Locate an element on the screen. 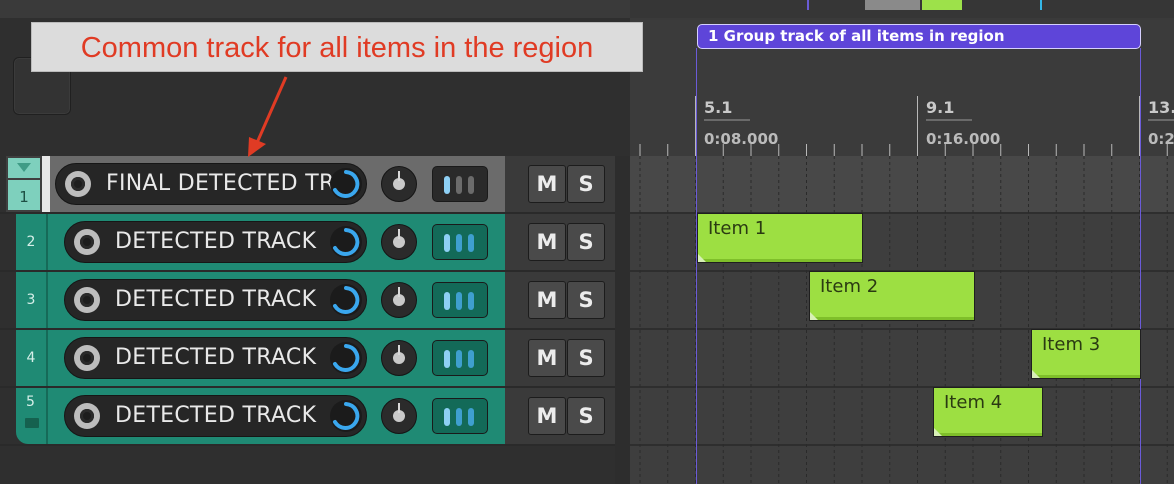 Image resolution: width=1174 pixels, height=484 pixels. tcp-divider is located at coordinates (622, 320).